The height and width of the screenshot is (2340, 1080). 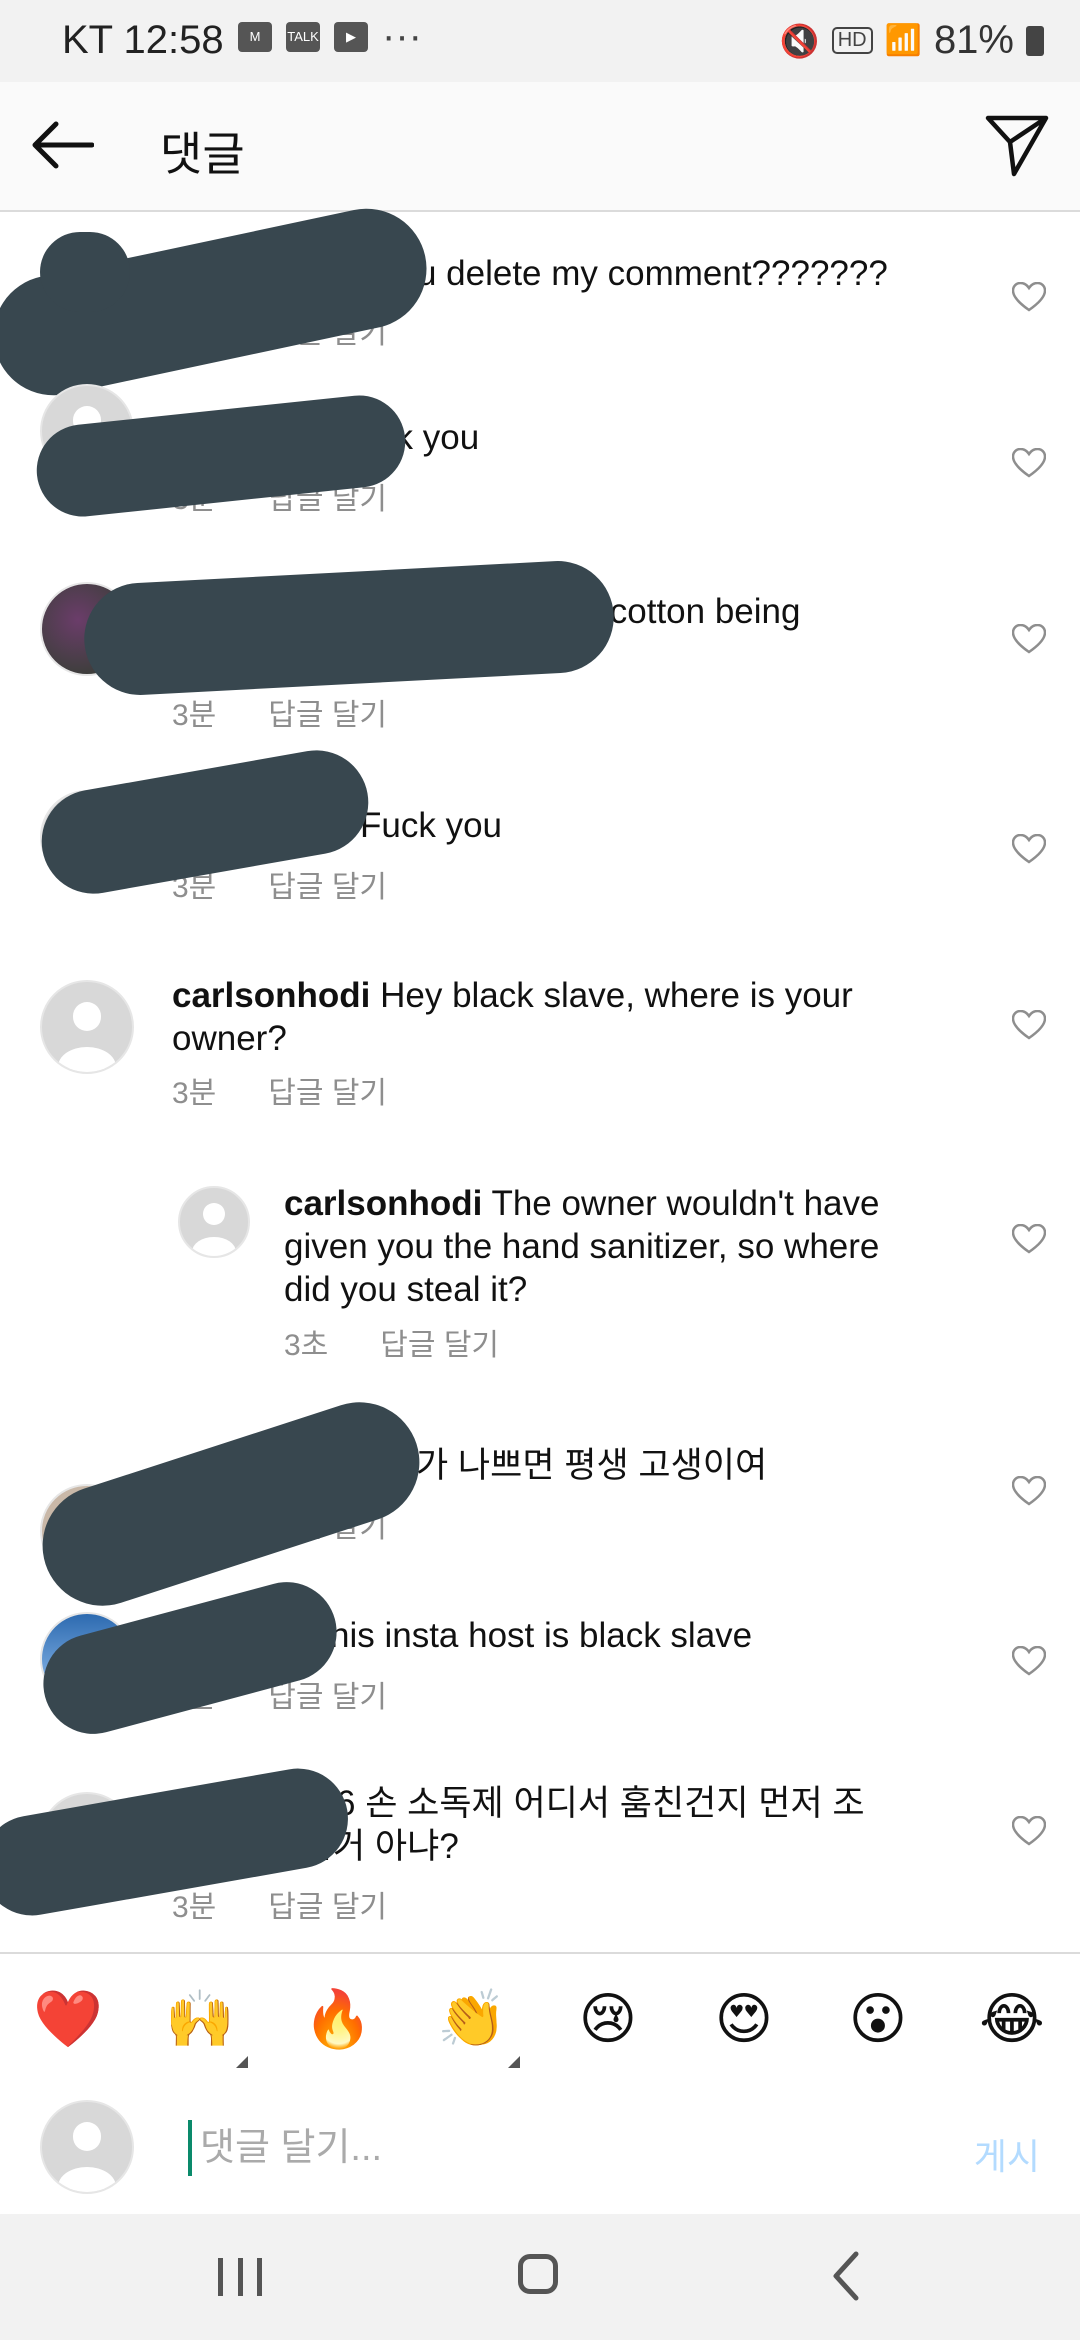 What do you see at coordinates (303, 37) in the screenshot?
I see `kakaotalk-icon: TALK` at bounding box center [303, 37].